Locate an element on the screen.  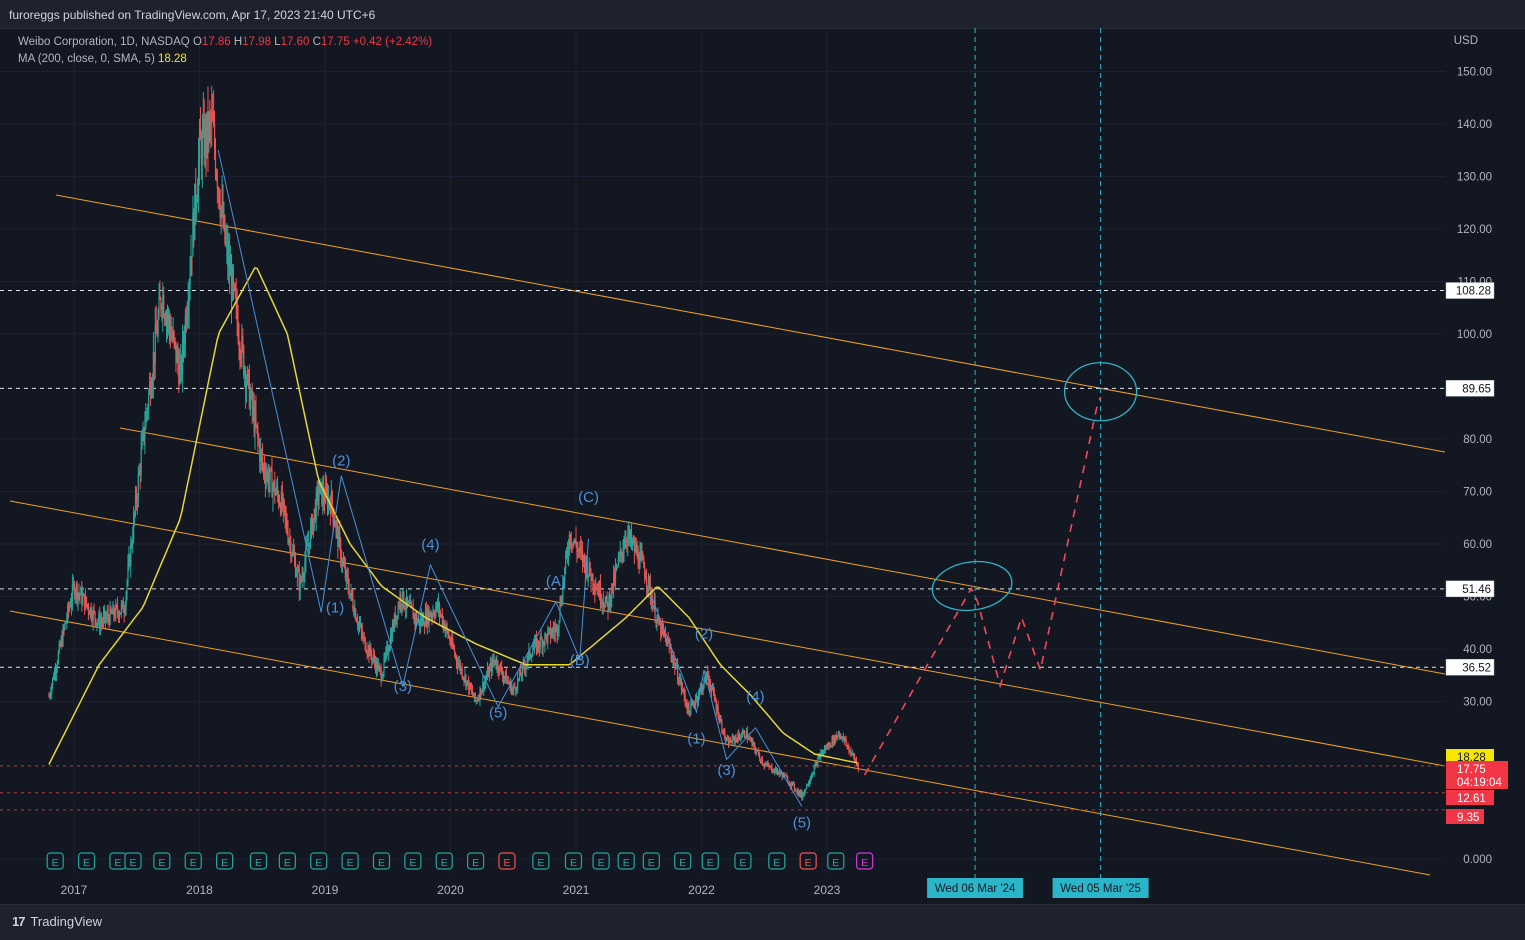
y-tick-label: 130.00 is located at coordinates (1474, 178).